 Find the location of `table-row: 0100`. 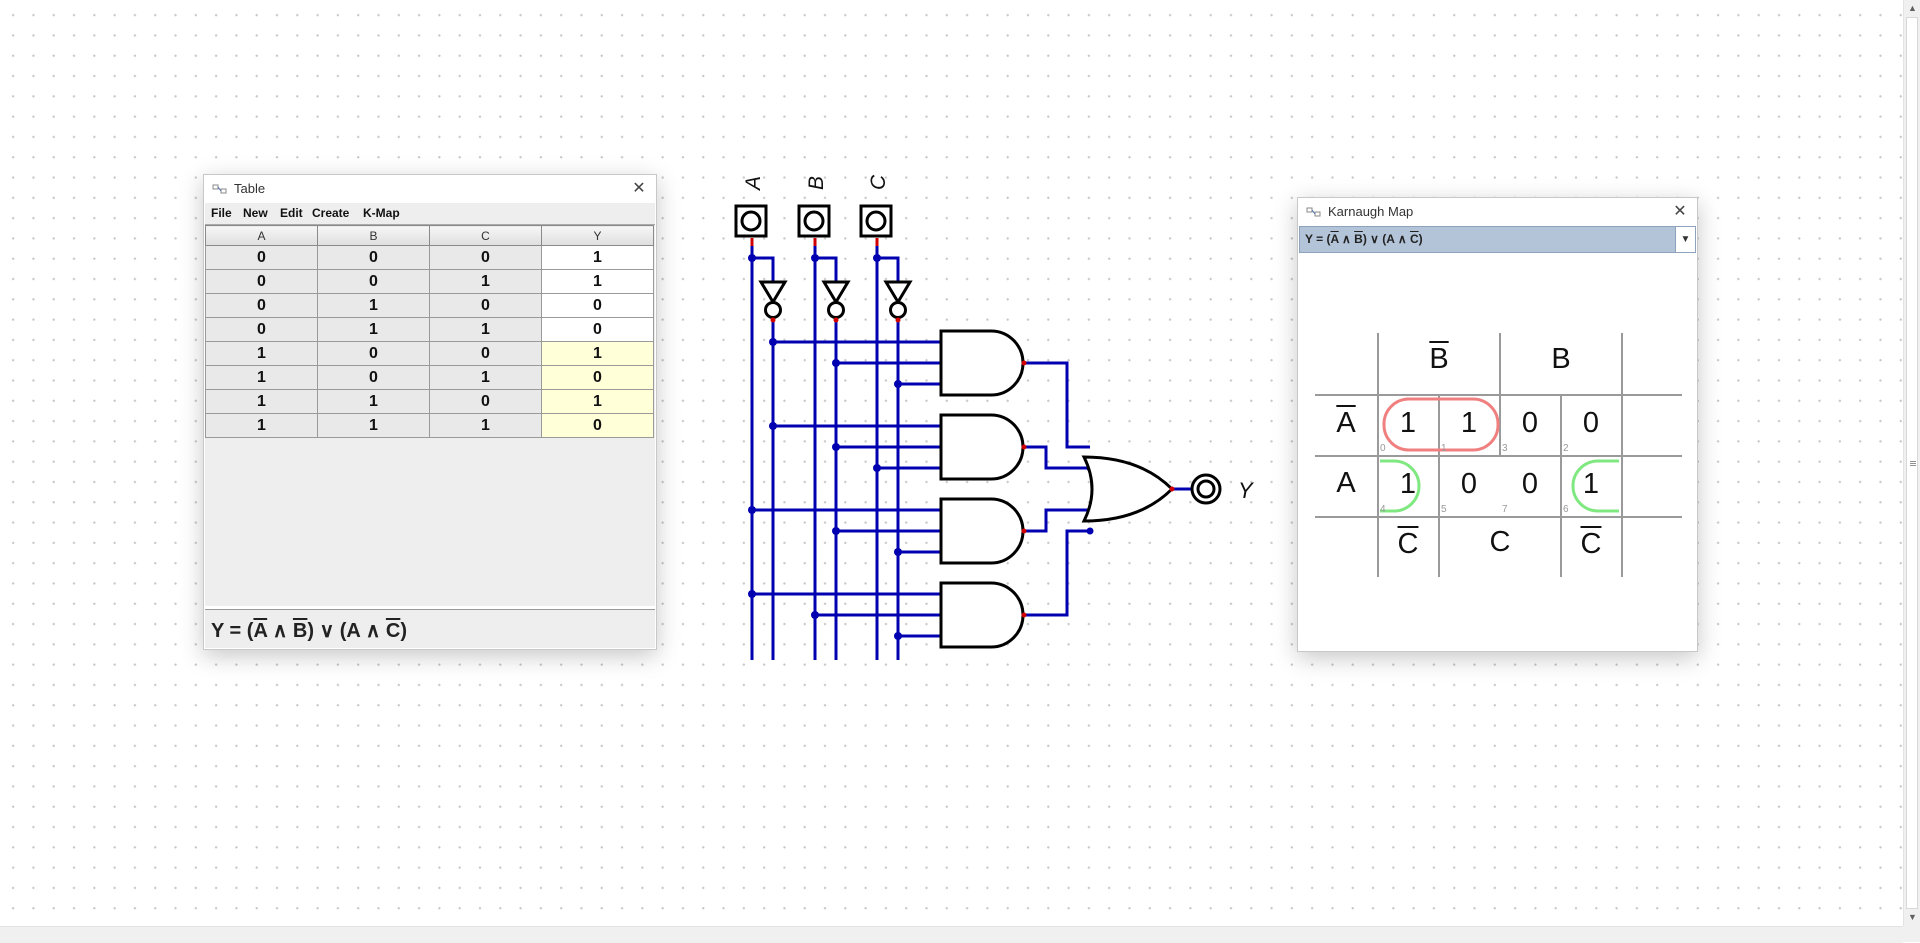

table-row: 0100 is located at coordinates (429, 305).